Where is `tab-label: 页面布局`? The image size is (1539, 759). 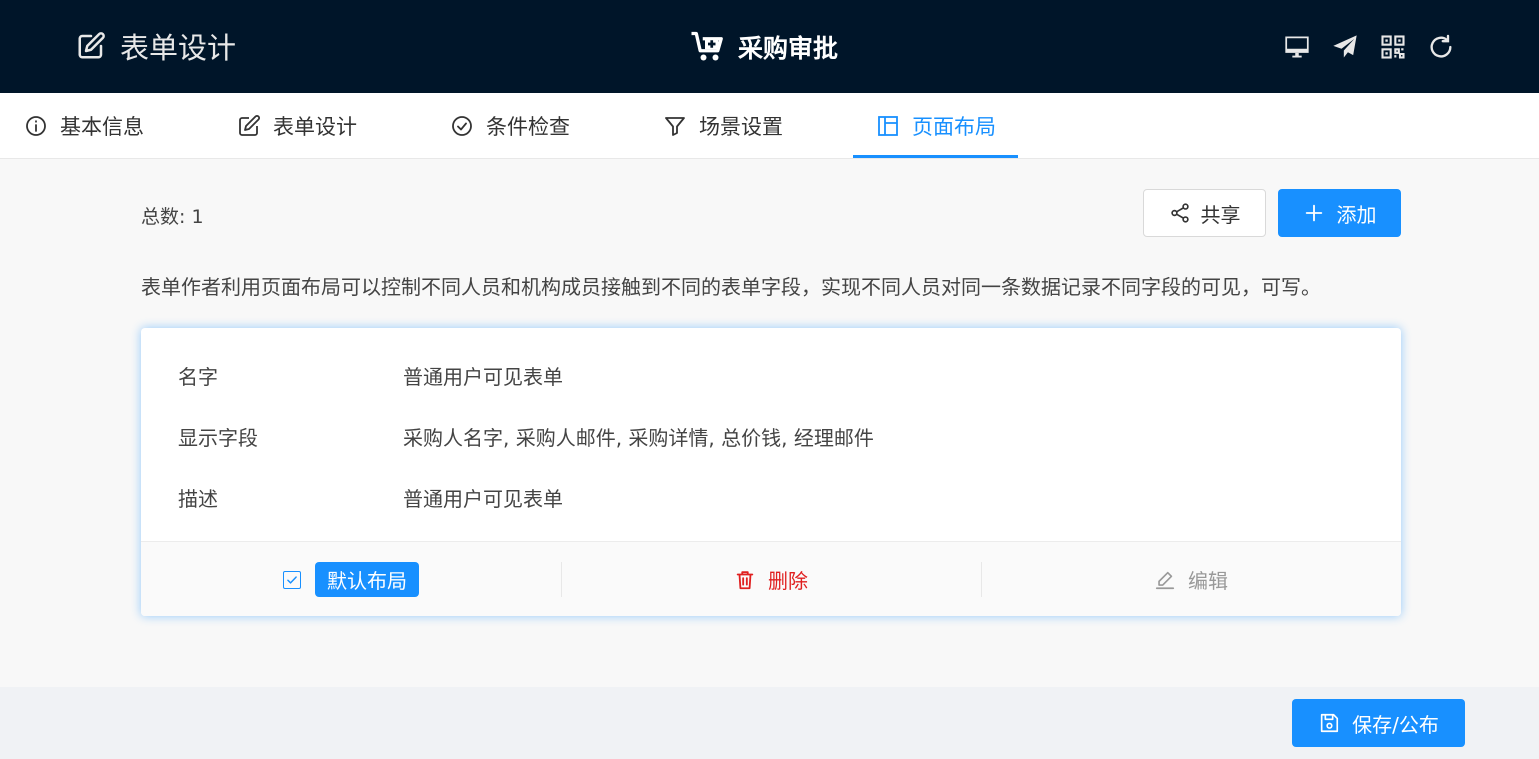
tab-label: 页面布局 is located at coordinates (954, 127).